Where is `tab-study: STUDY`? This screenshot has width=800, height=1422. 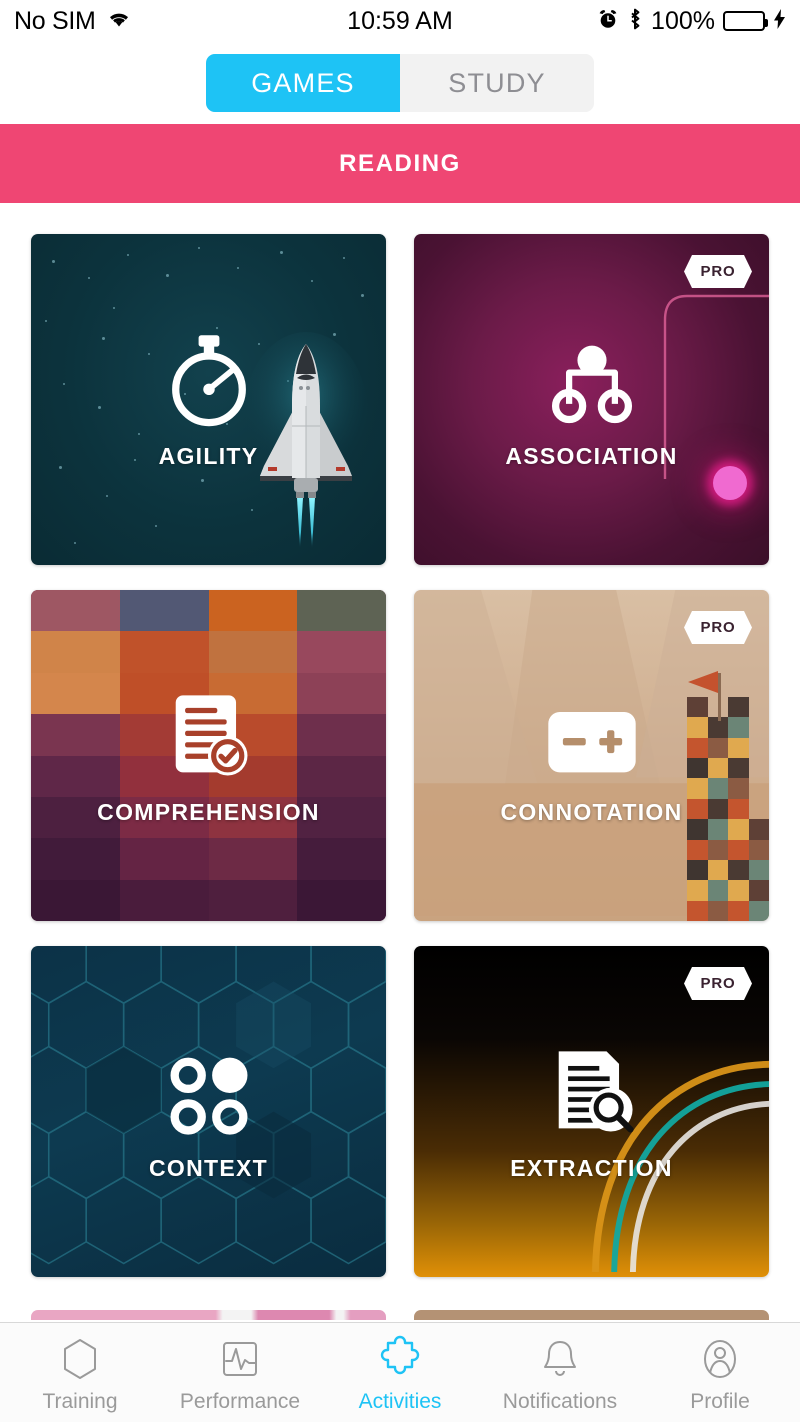
tab-study: STUDY is located at coordinates (497, 83).